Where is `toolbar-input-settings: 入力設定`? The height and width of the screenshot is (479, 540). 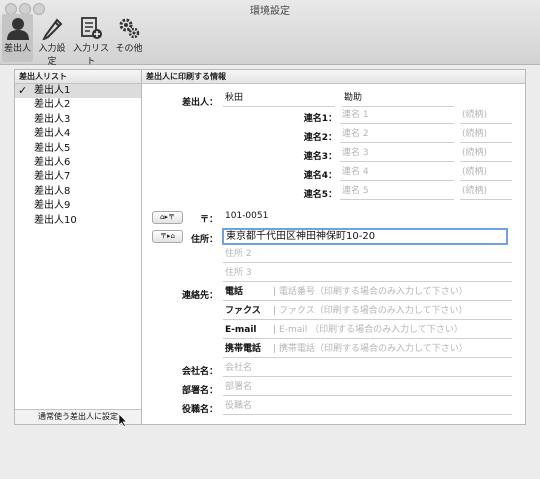
toolbar-input-settings: 入力設定 is located at coordinates (52, 40).